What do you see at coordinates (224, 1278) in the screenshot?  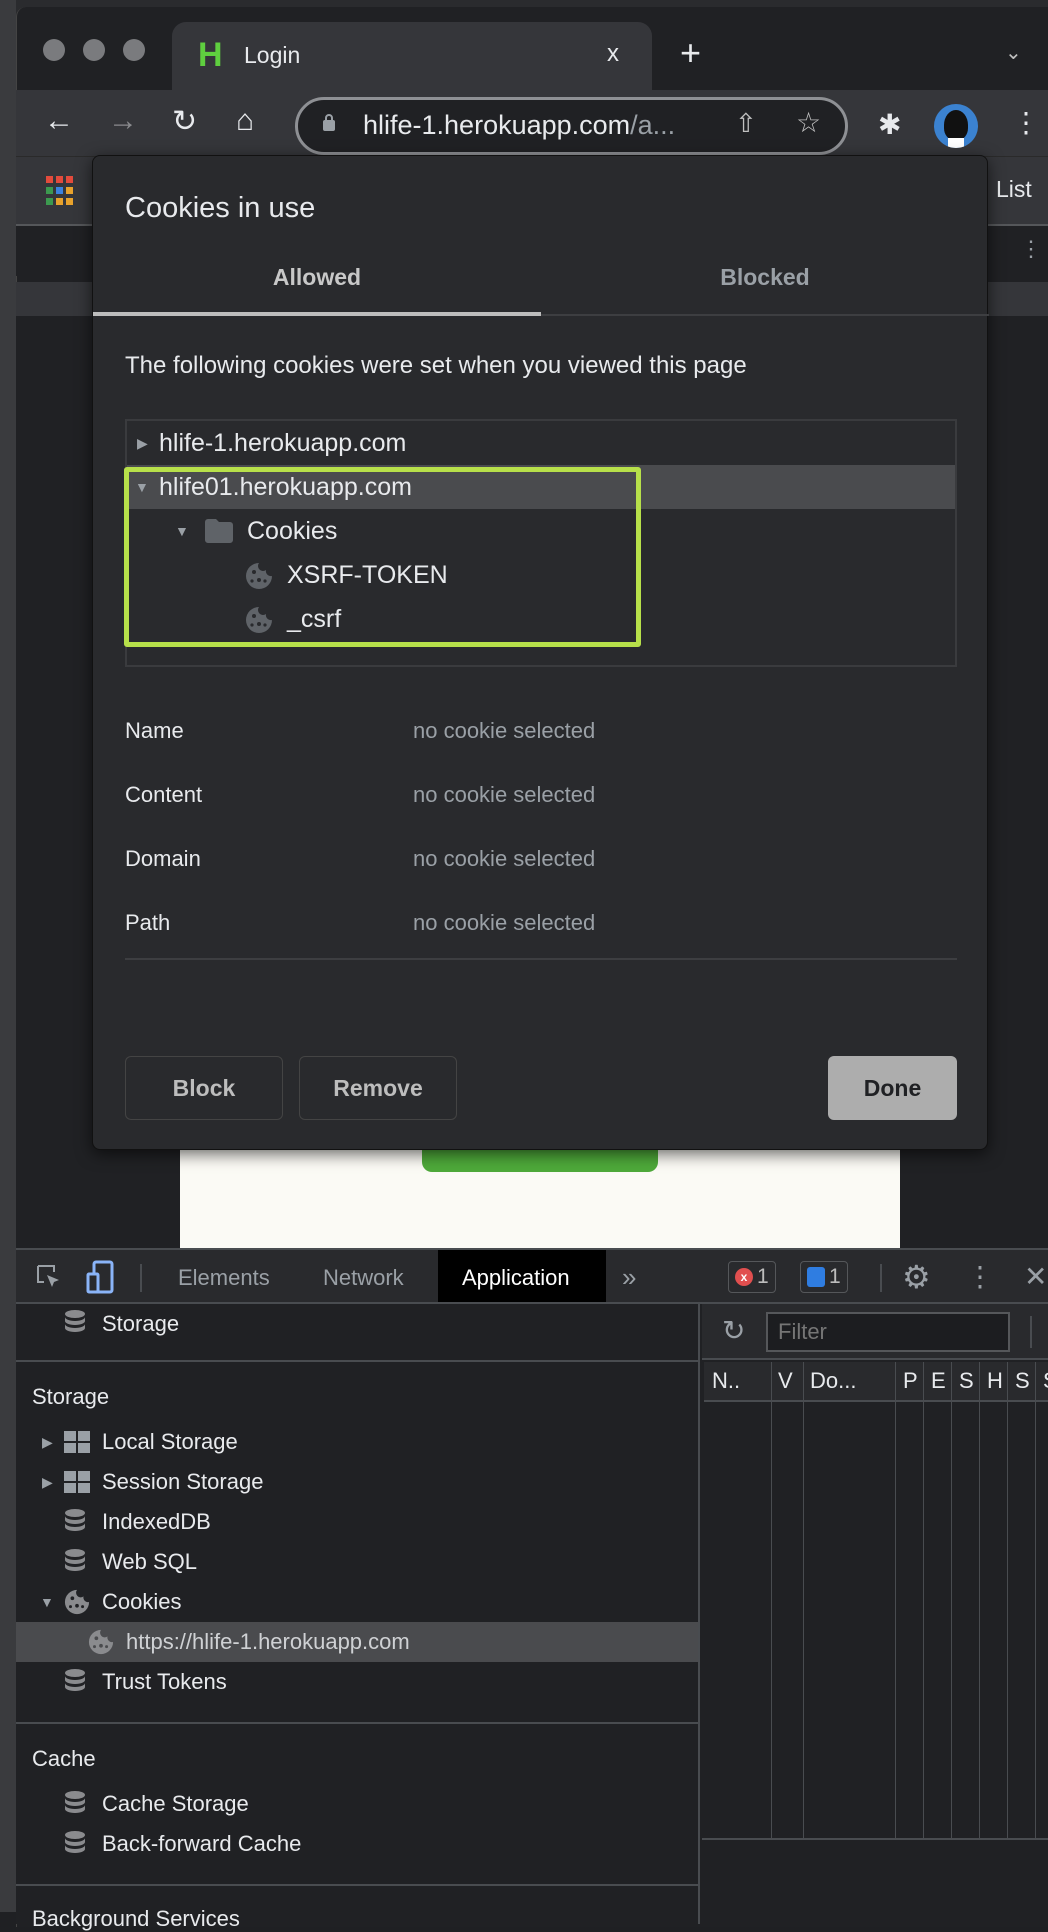 I see `devtools-tab-elements: Elements` at bounding box center [224, 1278].